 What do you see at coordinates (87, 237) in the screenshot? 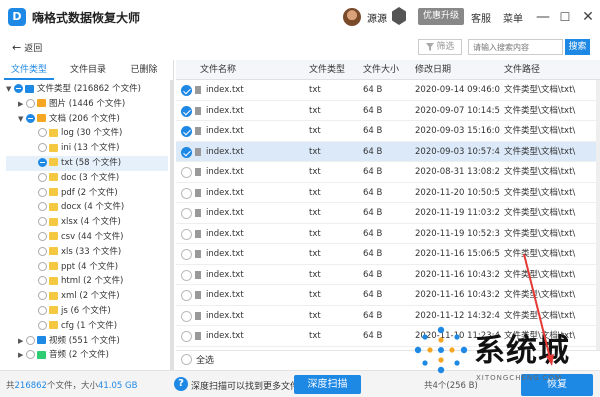
I see `tree-item: csv (44 个文件)` at bounding box center [87, 237].